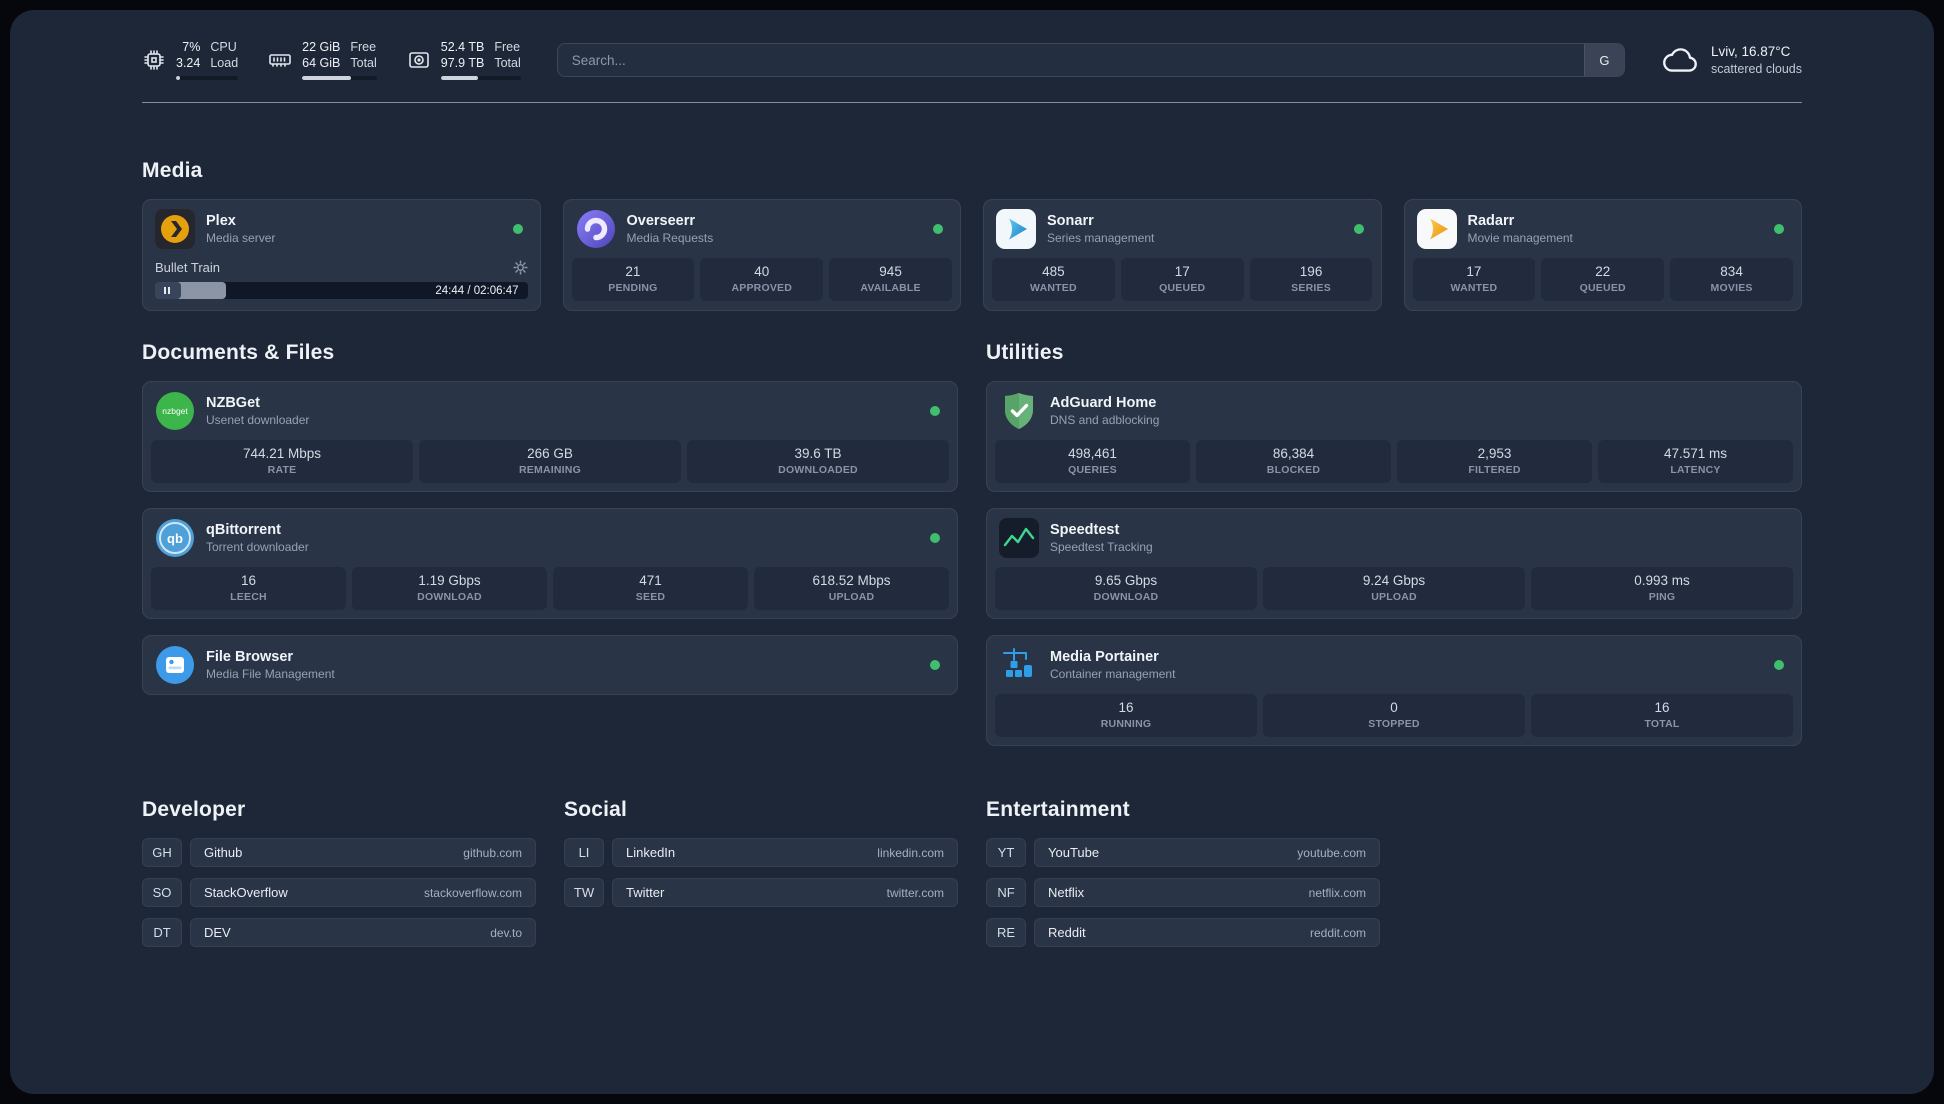  Describe the element at coordinates (233, 403) in the screenshot. I see `service-name: NZBGet` at that location.